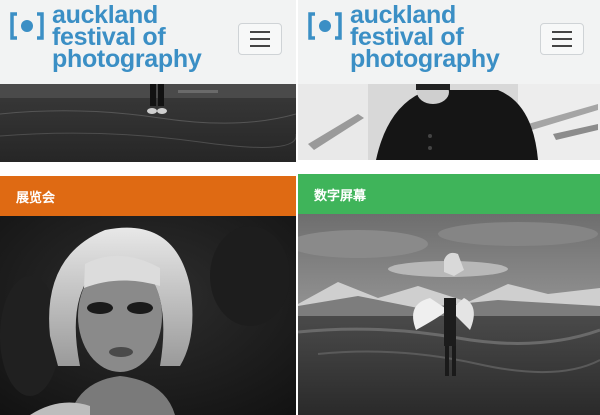 The height and width of the screenshot is (415, 600). Describe the element at coordinates (449, 122) in the screenshot. I see `photo-figure-indoor` at that location.